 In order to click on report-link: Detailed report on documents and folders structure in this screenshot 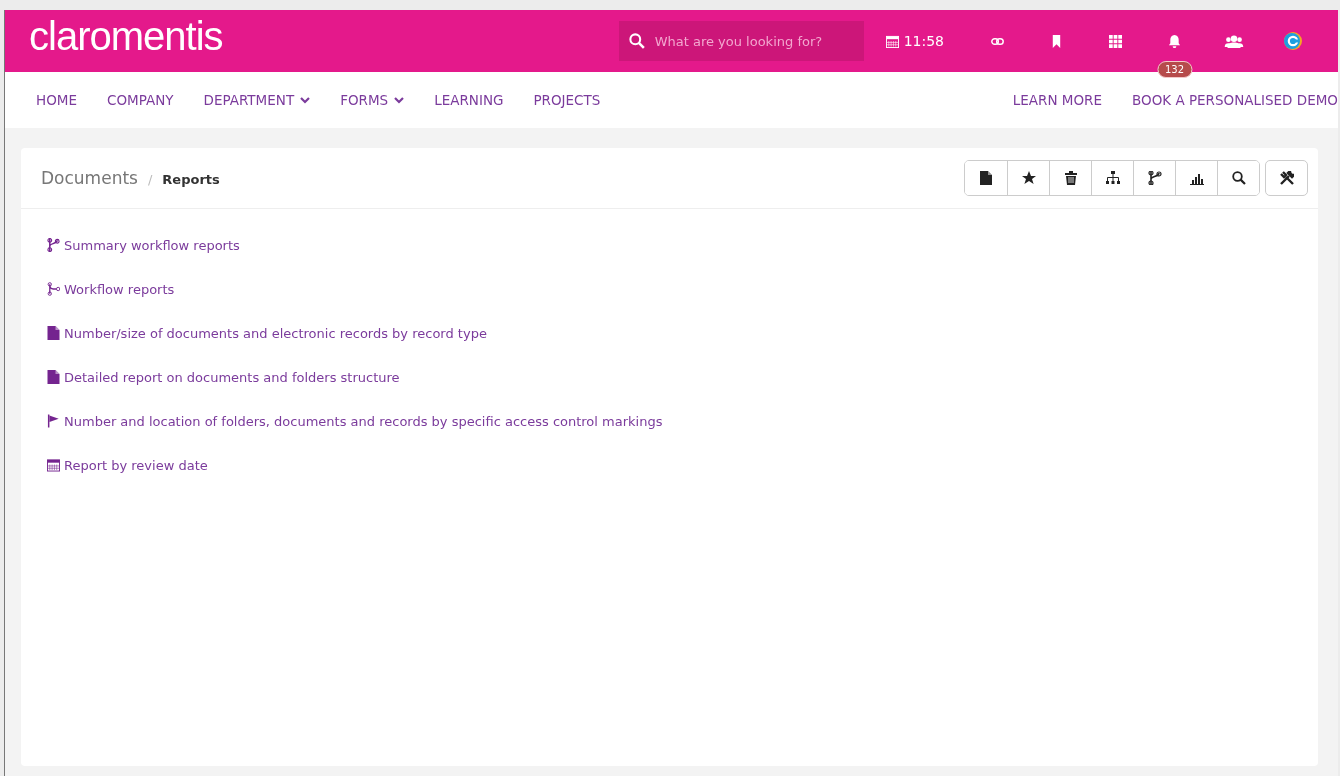, I will do `click(232, 377)`.